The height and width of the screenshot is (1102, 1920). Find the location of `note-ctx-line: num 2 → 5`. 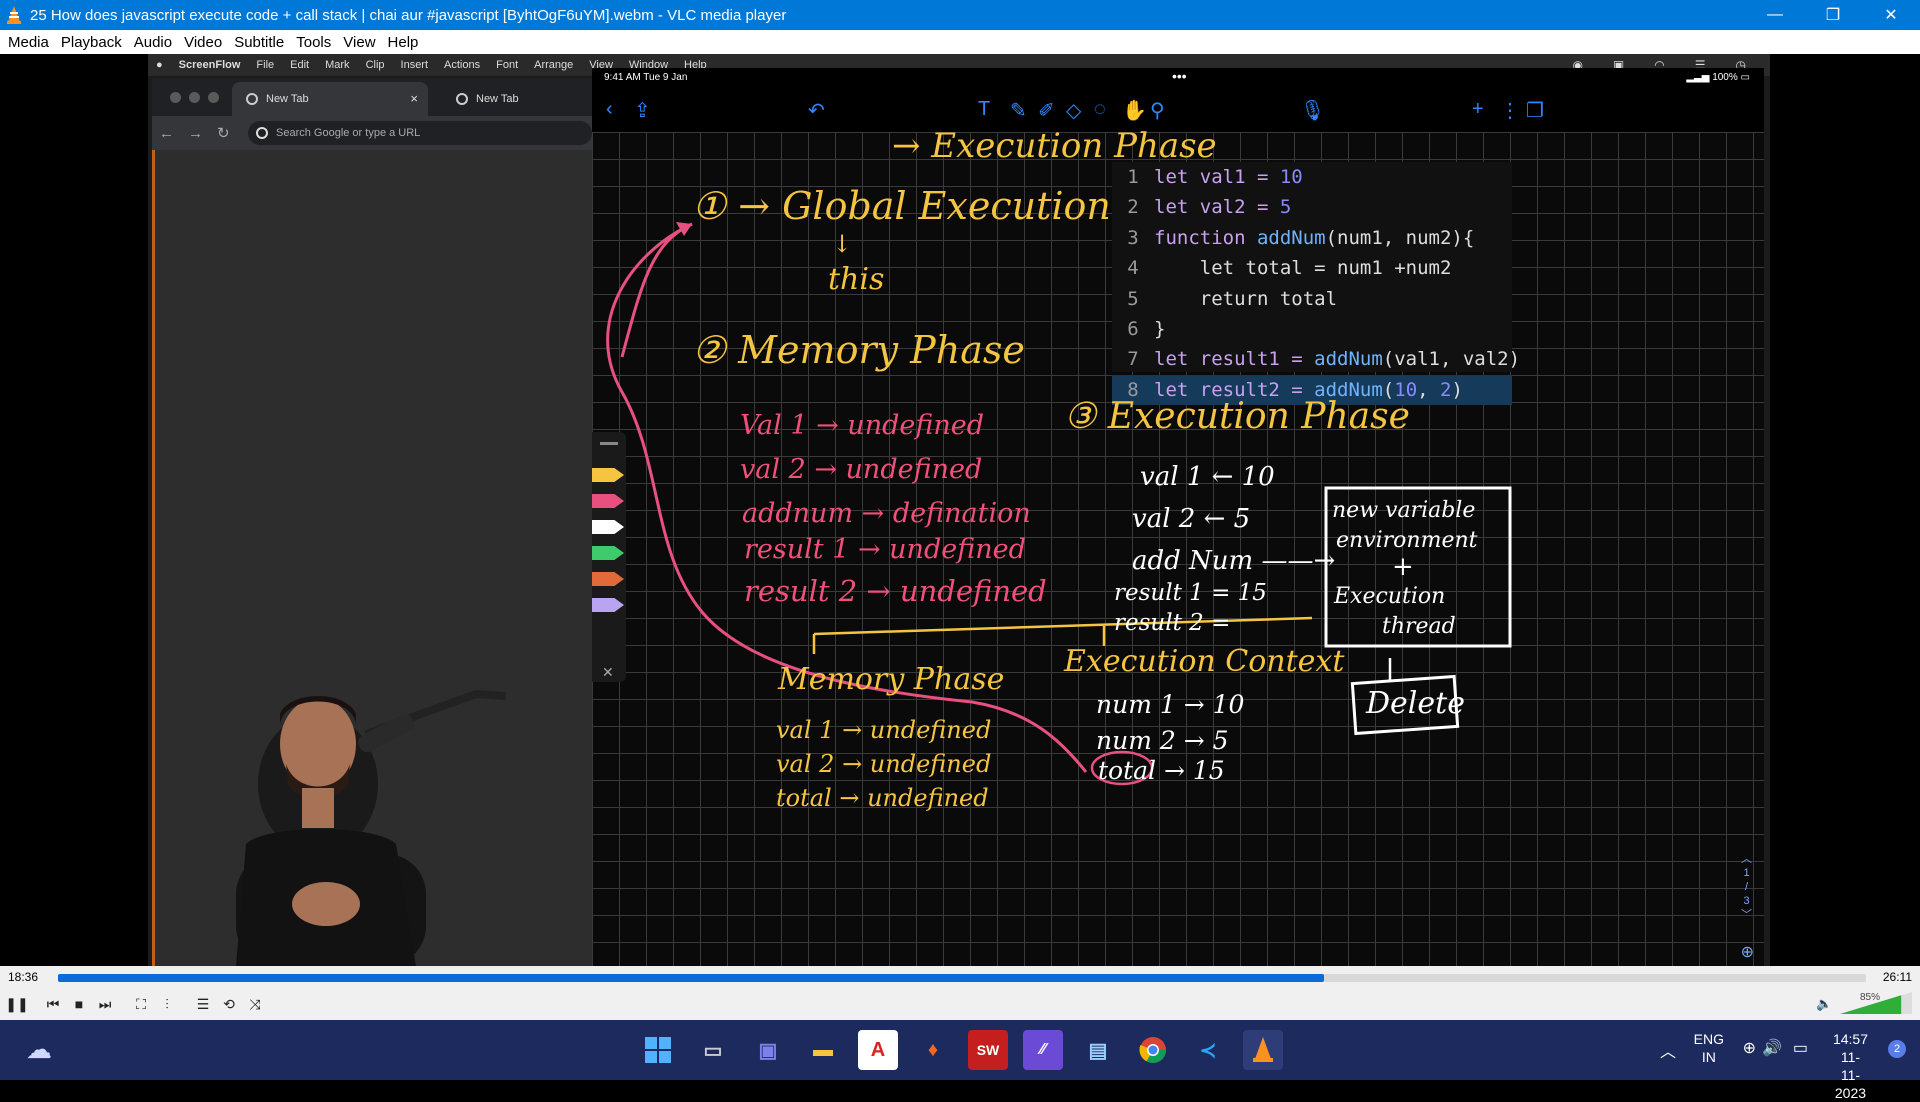

note-ctx-line: num 2 → 5 is located at coordinates (1162, 740).